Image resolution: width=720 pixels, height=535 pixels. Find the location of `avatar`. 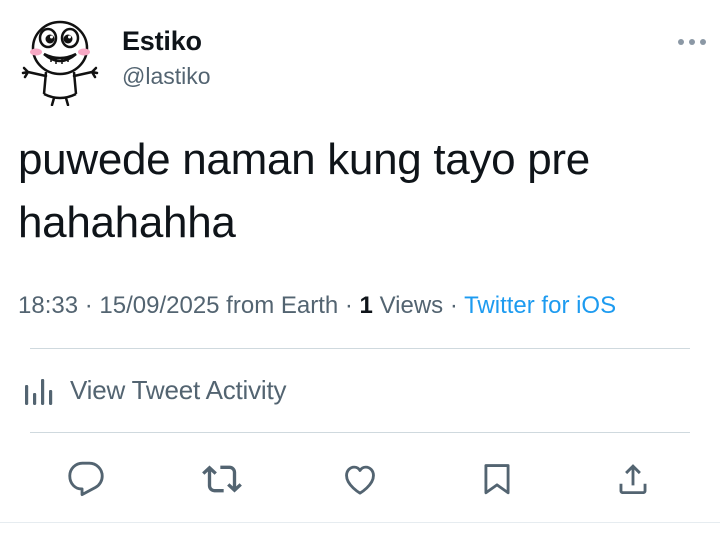

avatar is located at coordinates (62, 58).